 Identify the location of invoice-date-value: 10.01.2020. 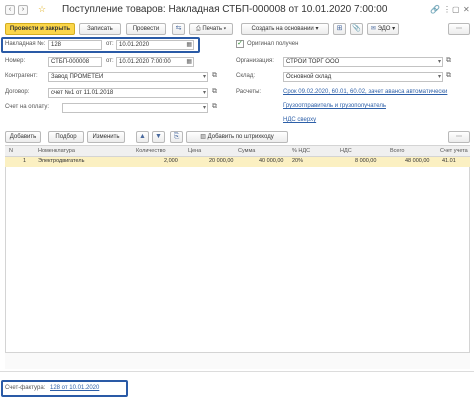
(134, 45).